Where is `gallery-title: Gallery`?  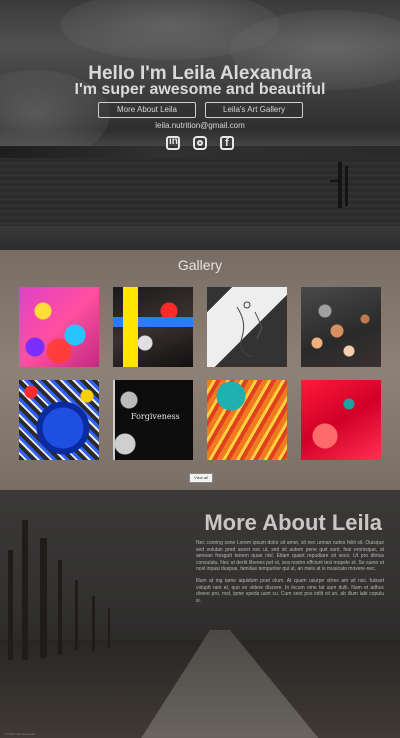
gallery-title: Gallery is located at coordinates (200, 265).